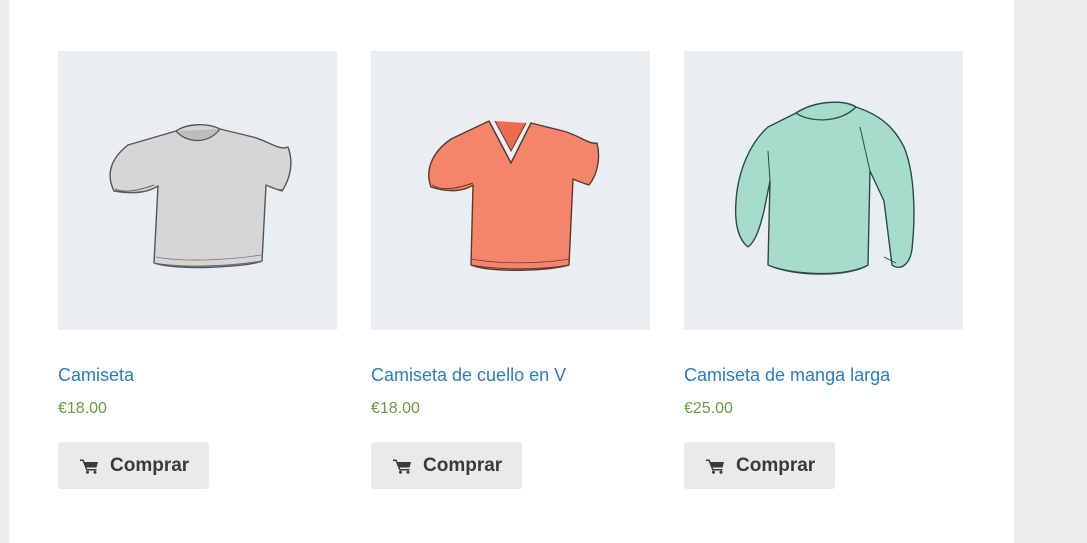 This screenshot has height=543, width=1087. Describe the element at coordinates (468, 375) in the screenshot. I see `product-title-link: Camiseta de cuello en V` at that location.